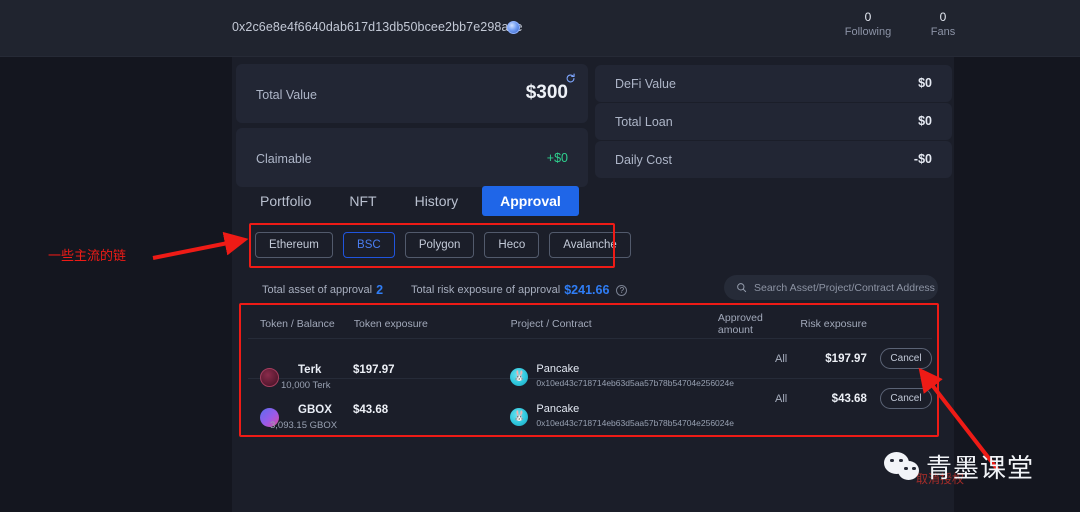 Image resolution: width=1080 pixels, height=512 pixels. I want to click on chain-button-ethereum: Ethereum, so click(294, 245).